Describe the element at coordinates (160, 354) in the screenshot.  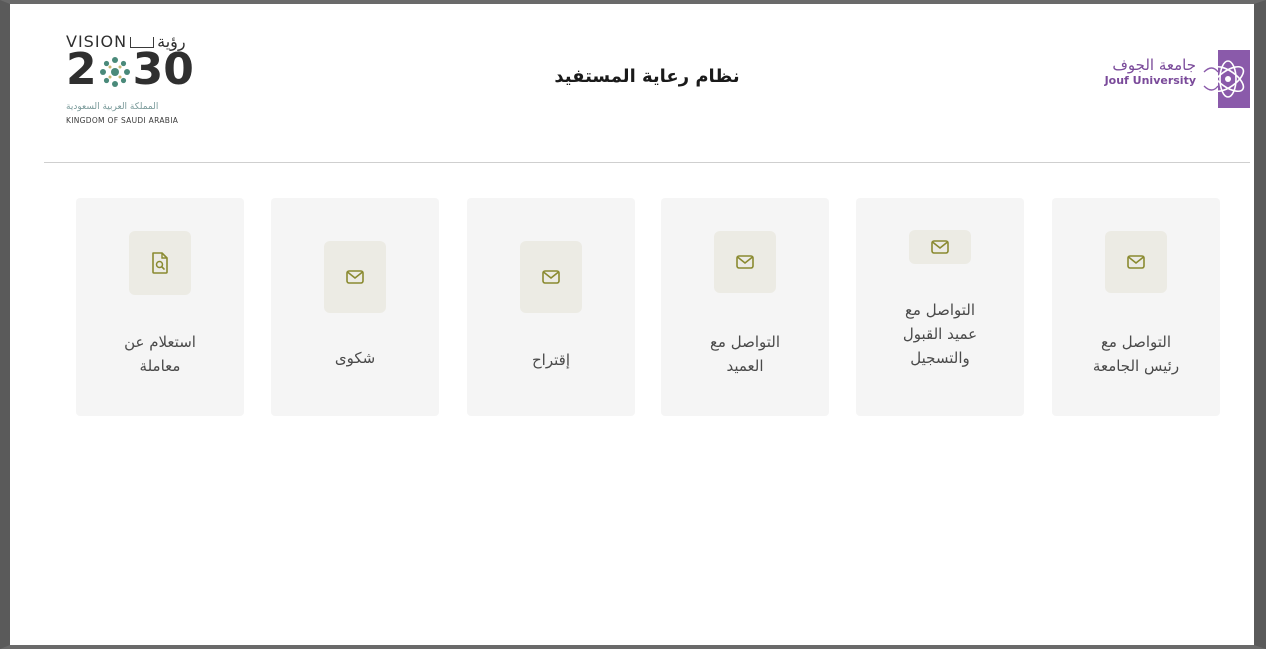
I see `card-label: استعلام عن معاملة` at that location.